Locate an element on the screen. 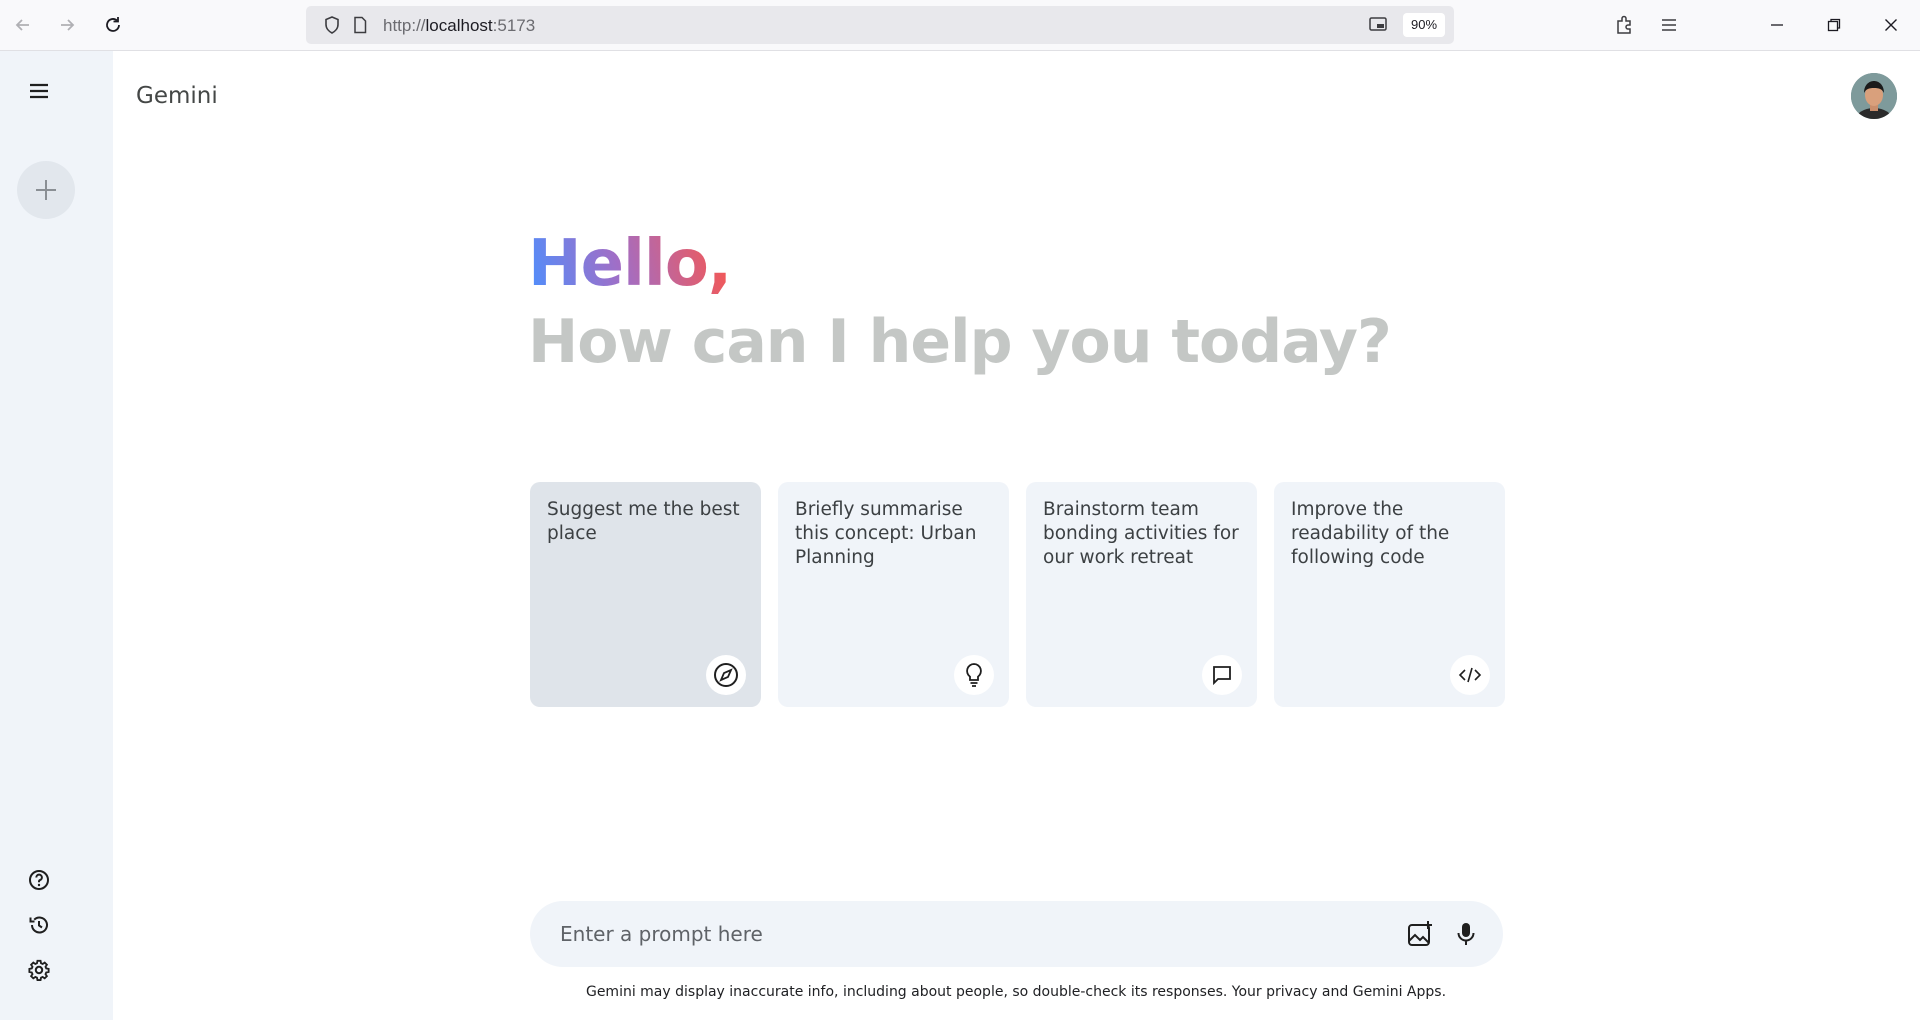 The height and width of the screenshot is (1020, 1920). microphone-icon is located at coordinates (1466, 934).